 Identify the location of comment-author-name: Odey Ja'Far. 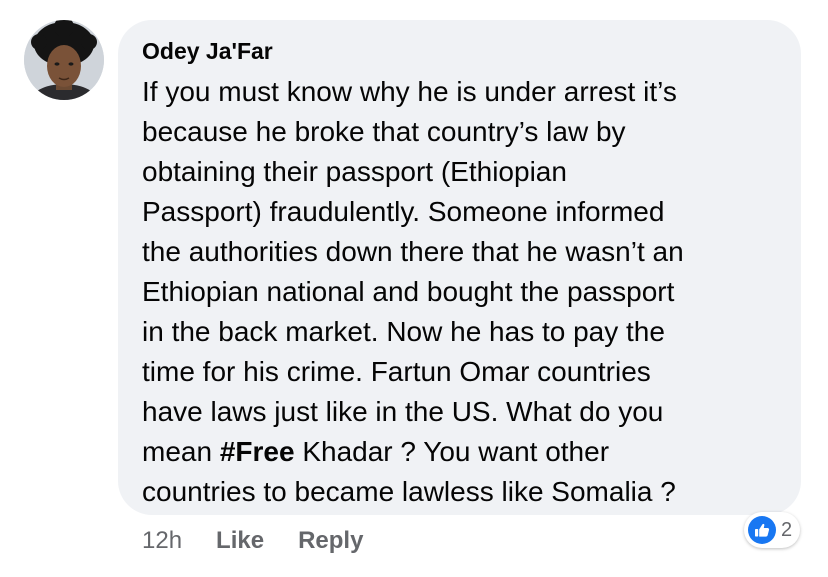
(461, 51).